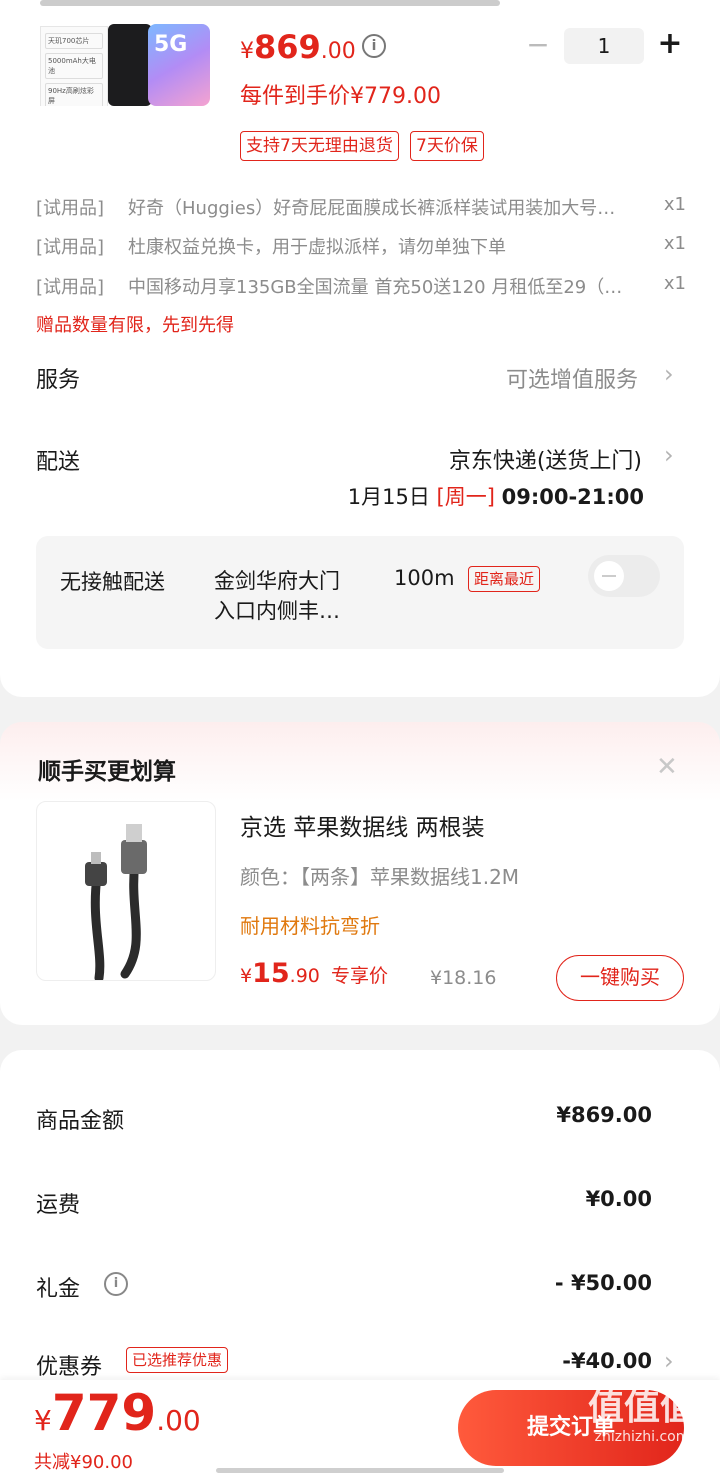 The height and width of the screenshot is (1476, 720). What do you see at coordinates (112, 582) in the screenshot?
I see `contactless-label: 无接触配送` at bounding box center [112, 582].